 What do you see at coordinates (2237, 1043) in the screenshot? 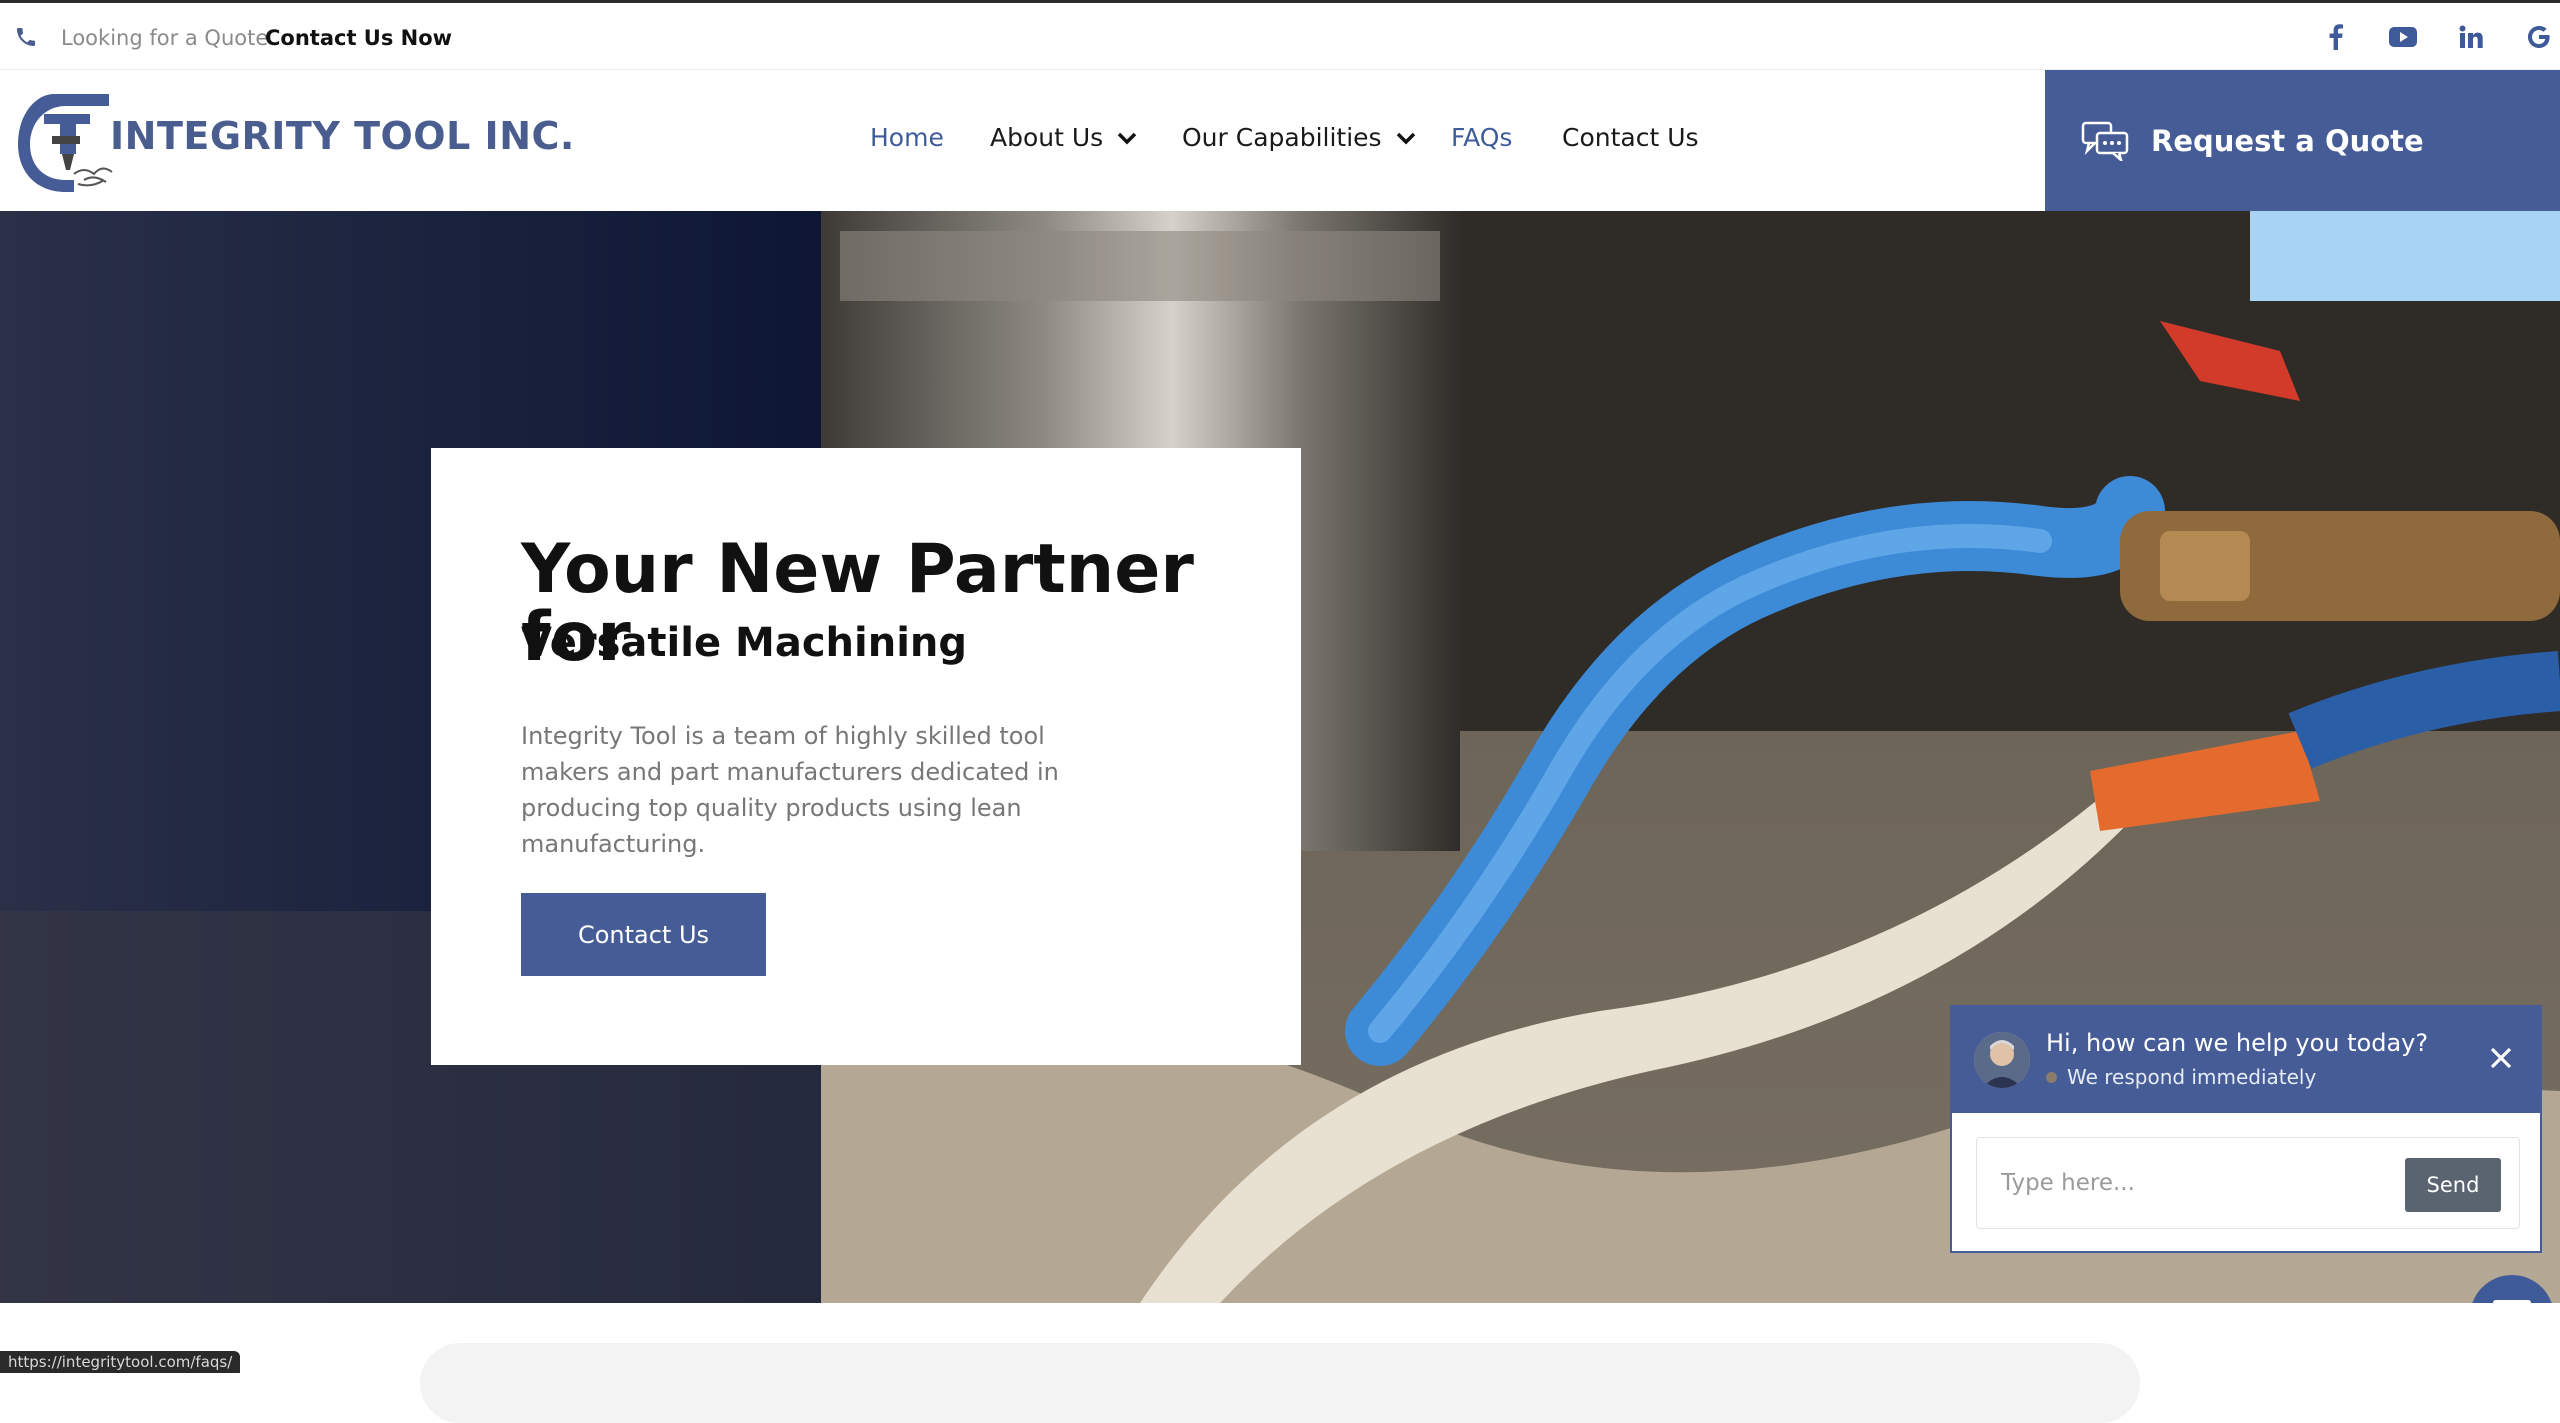
I see `chat-greeting: Hi, how can we help you today?` at bounding box center [2237, 1043].